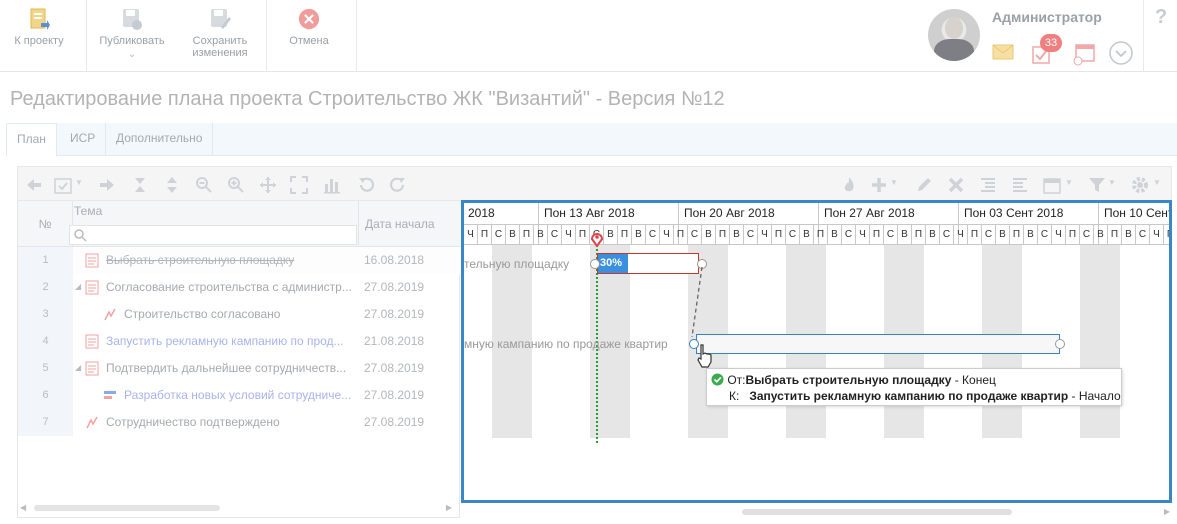  I want to click on cancel-button: Отмена, so click(309, 36).